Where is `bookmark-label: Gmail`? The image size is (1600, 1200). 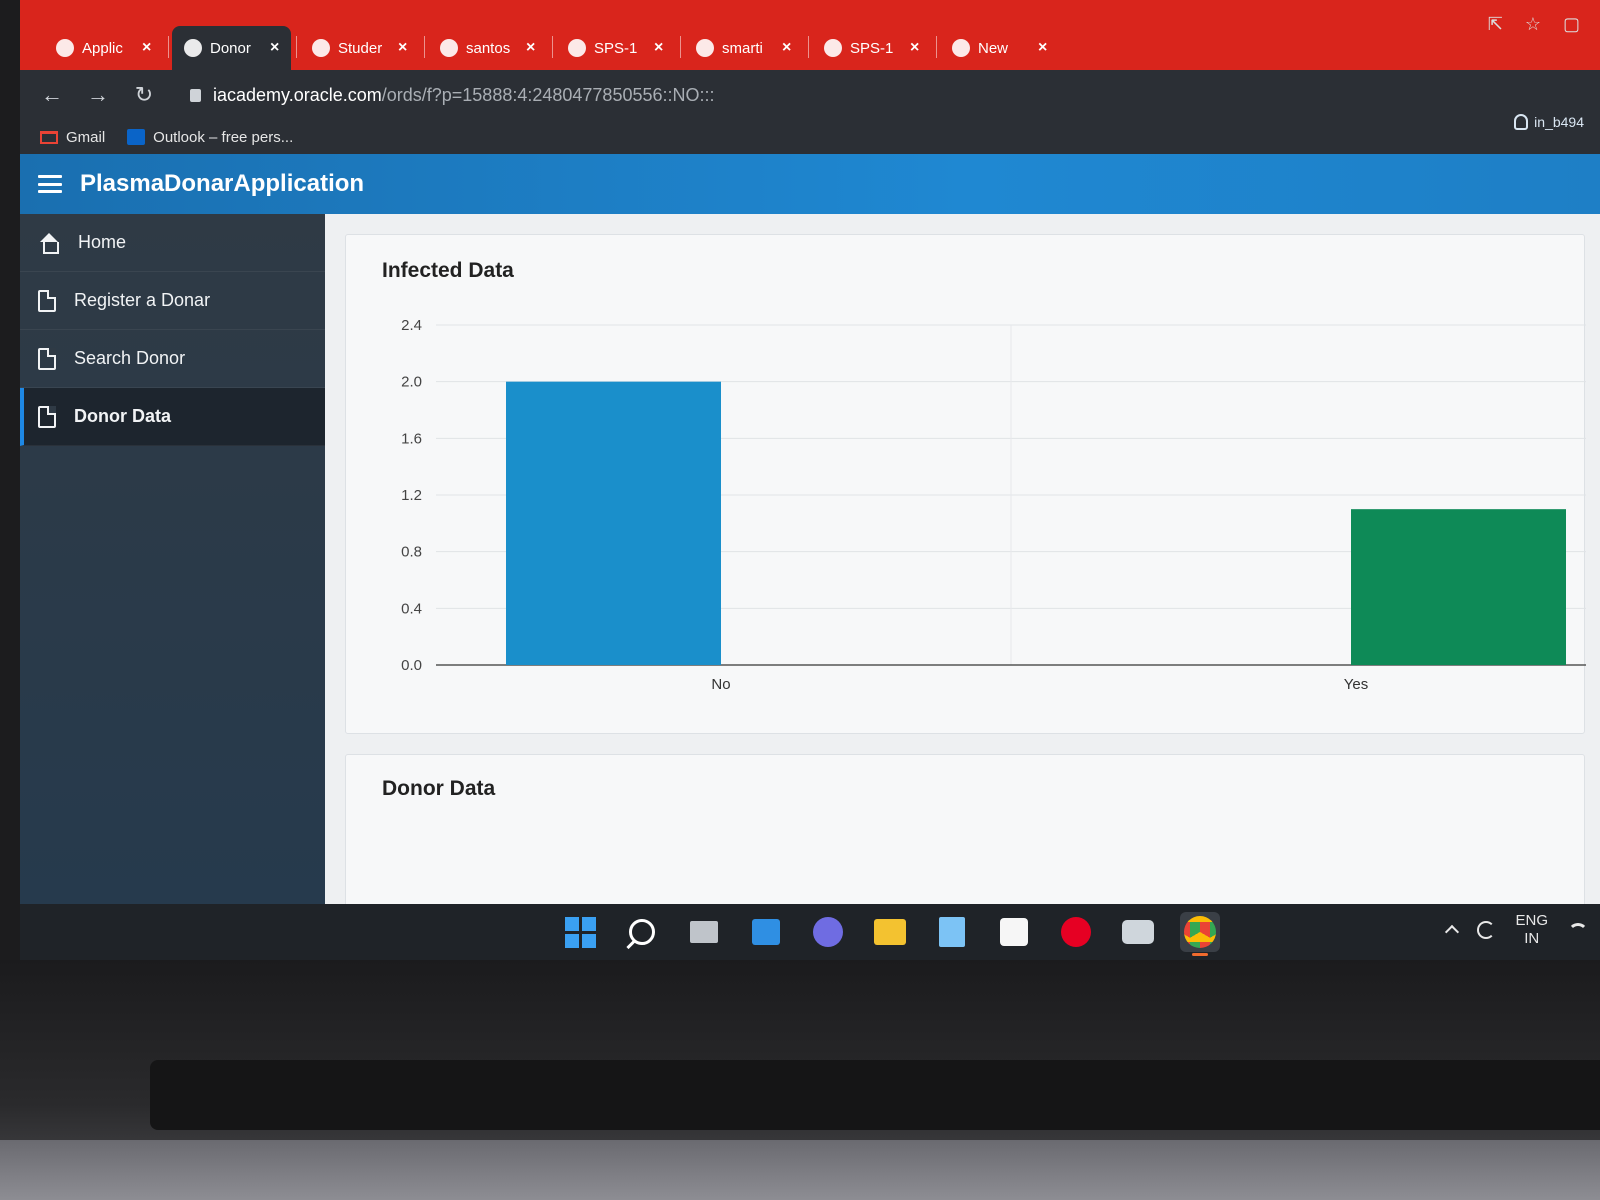 bookmark-label: Gmail is located at coordinates (86, 137).